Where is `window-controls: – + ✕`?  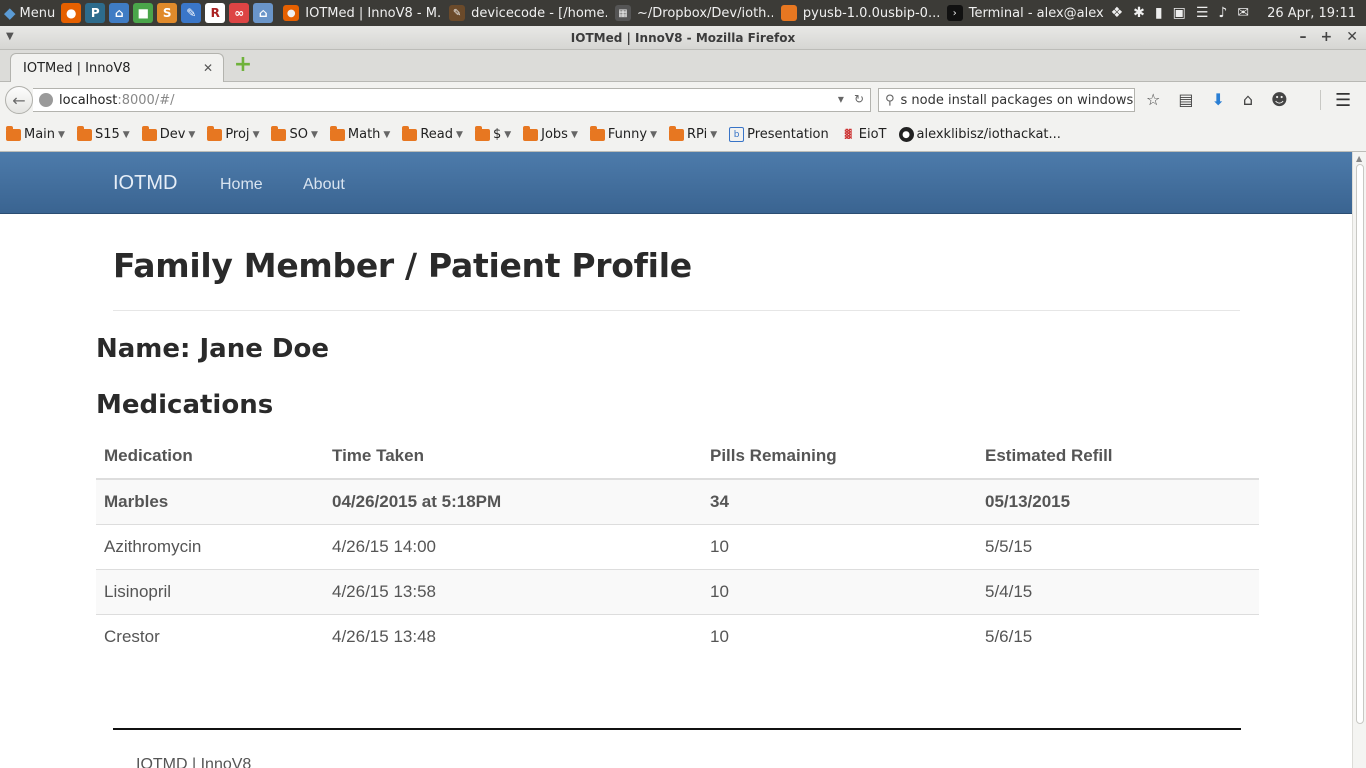
window-controls: – + ✕ is located at coordinates (1329, 37).